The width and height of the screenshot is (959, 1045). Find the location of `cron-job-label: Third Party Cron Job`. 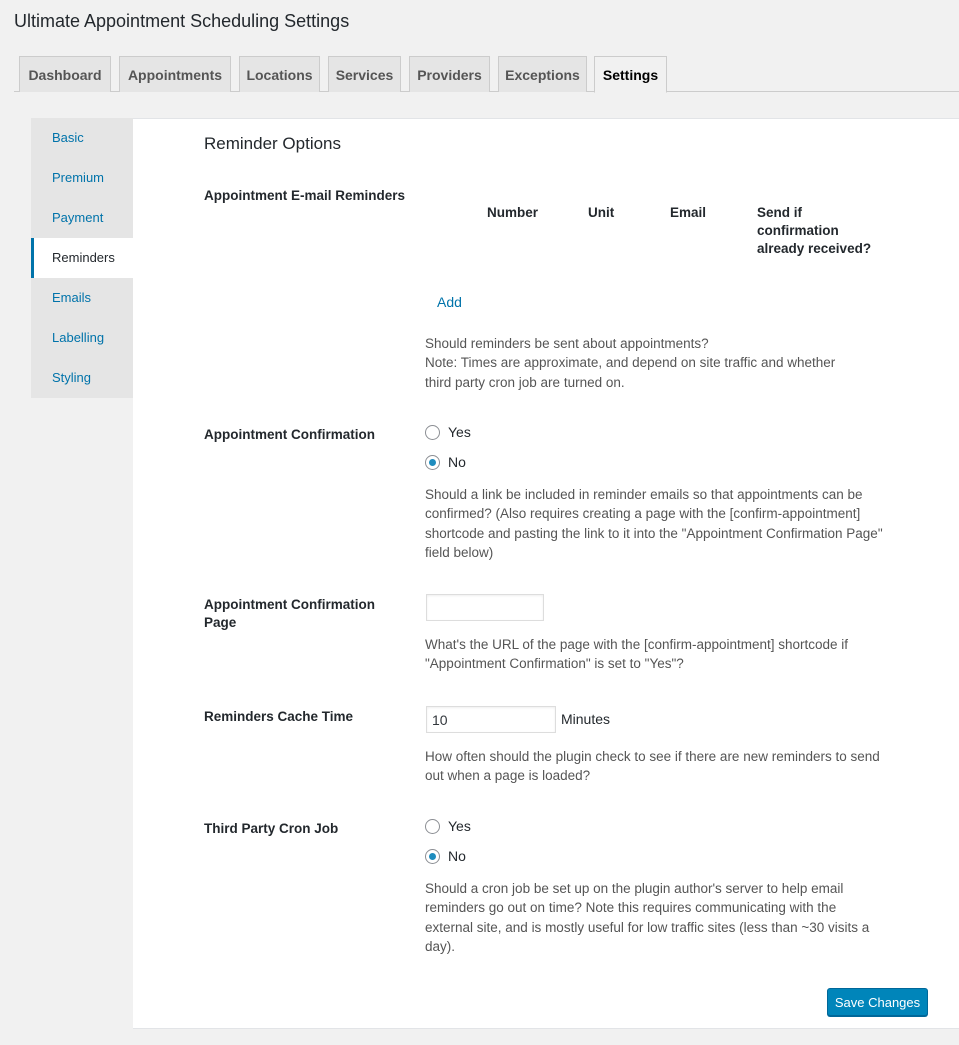

cron-job-label: Third Party Cron Job is located at coordinates (271, 828).